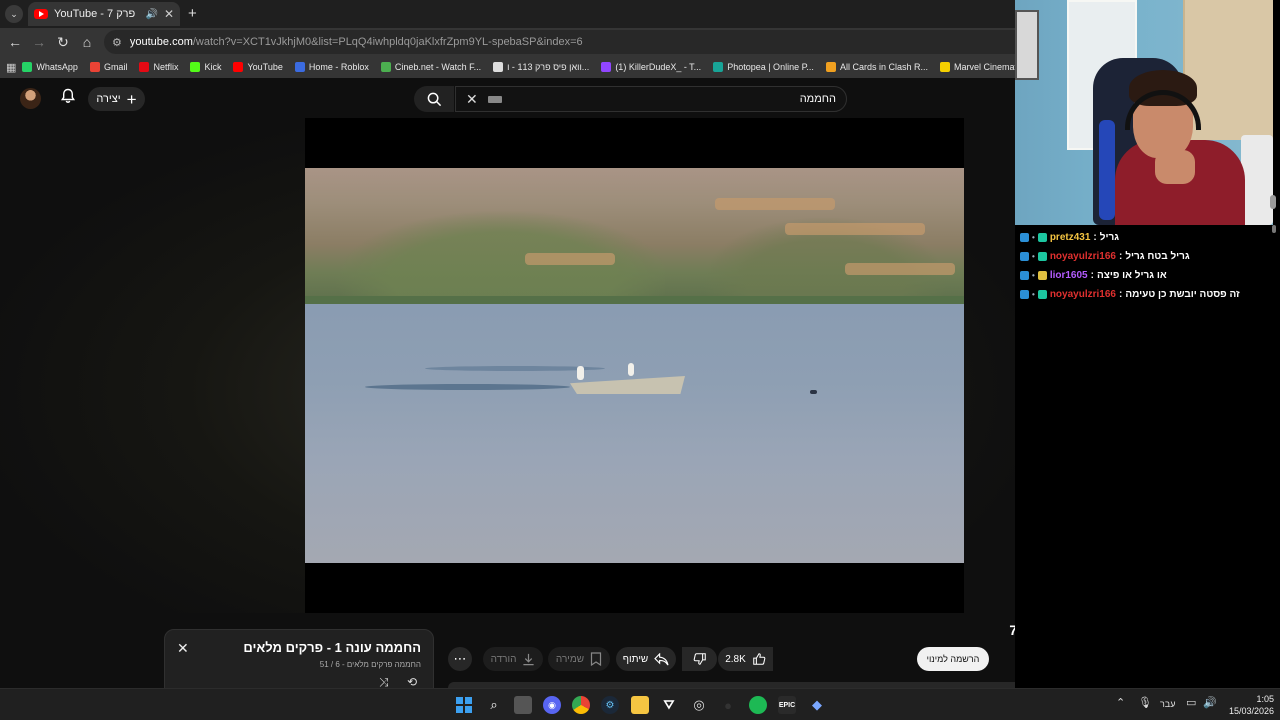 This screenshot has height=720, width=1280. Describe the element at coordinates (434, 99) in the screenshot. I see `search-button` at that location.